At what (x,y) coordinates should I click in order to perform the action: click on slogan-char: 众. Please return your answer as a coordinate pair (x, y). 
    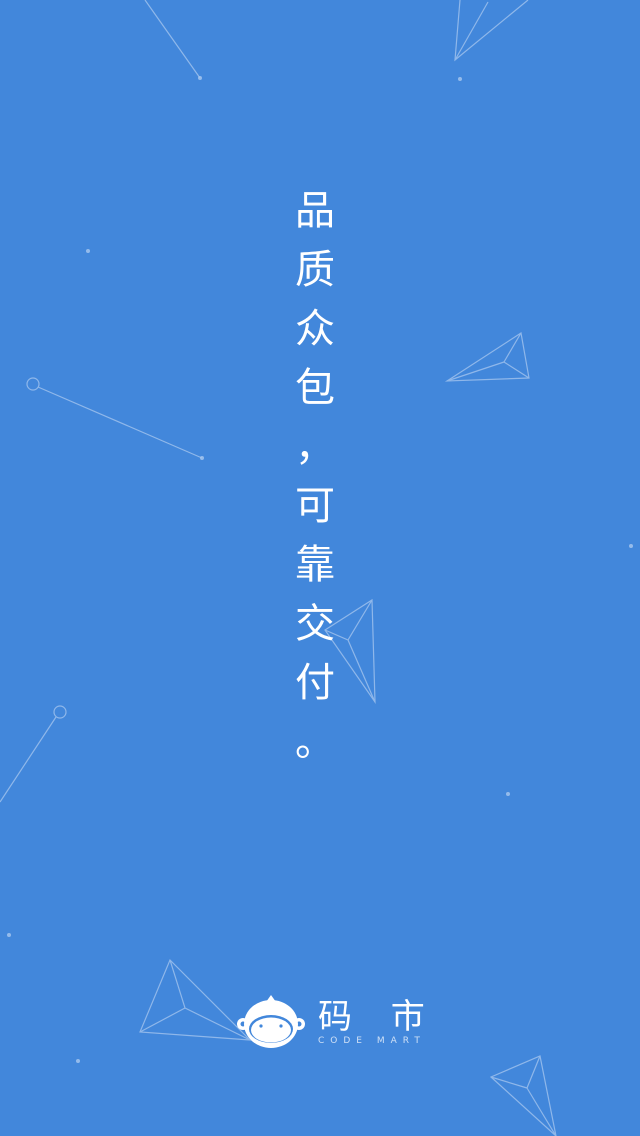
    Looking at the image, I should click on (315, 329).